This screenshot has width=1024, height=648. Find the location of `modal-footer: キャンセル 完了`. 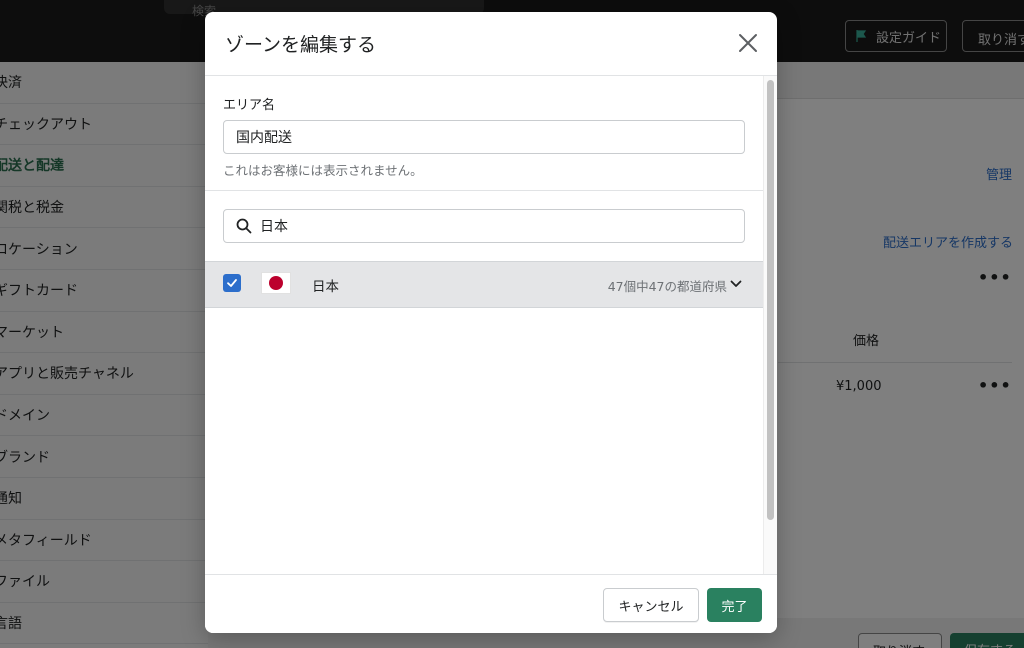

modal-footer: キャンセル 完了 is located at coordinates (491, 603).